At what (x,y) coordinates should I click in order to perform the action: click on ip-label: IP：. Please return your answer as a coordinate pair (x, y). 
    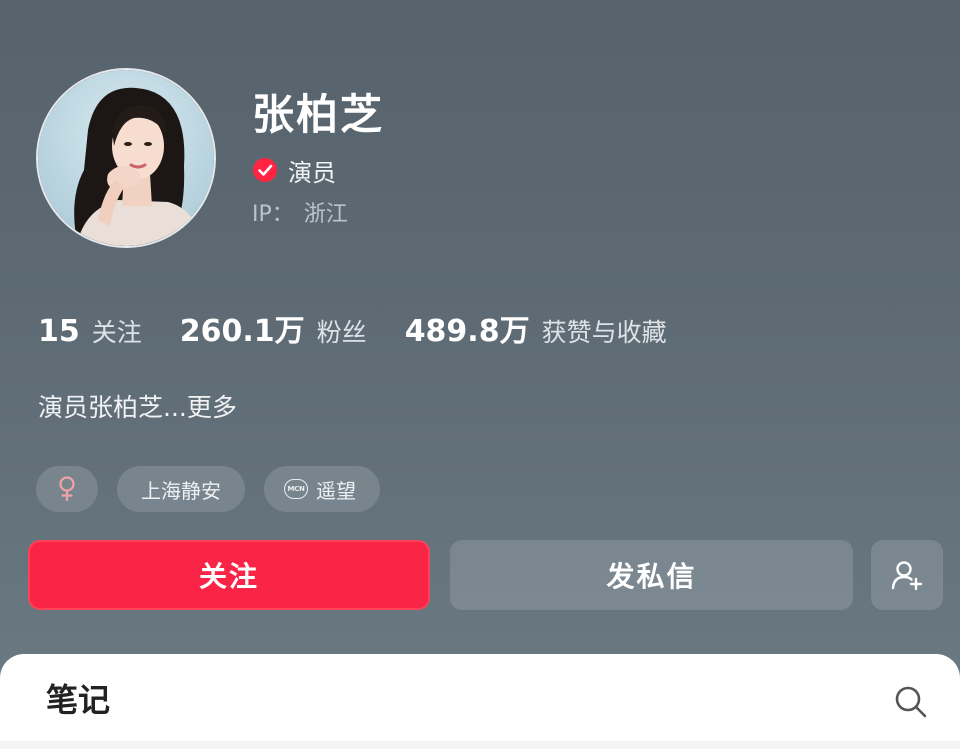
    Looking at the image, I should click on (273, 214).